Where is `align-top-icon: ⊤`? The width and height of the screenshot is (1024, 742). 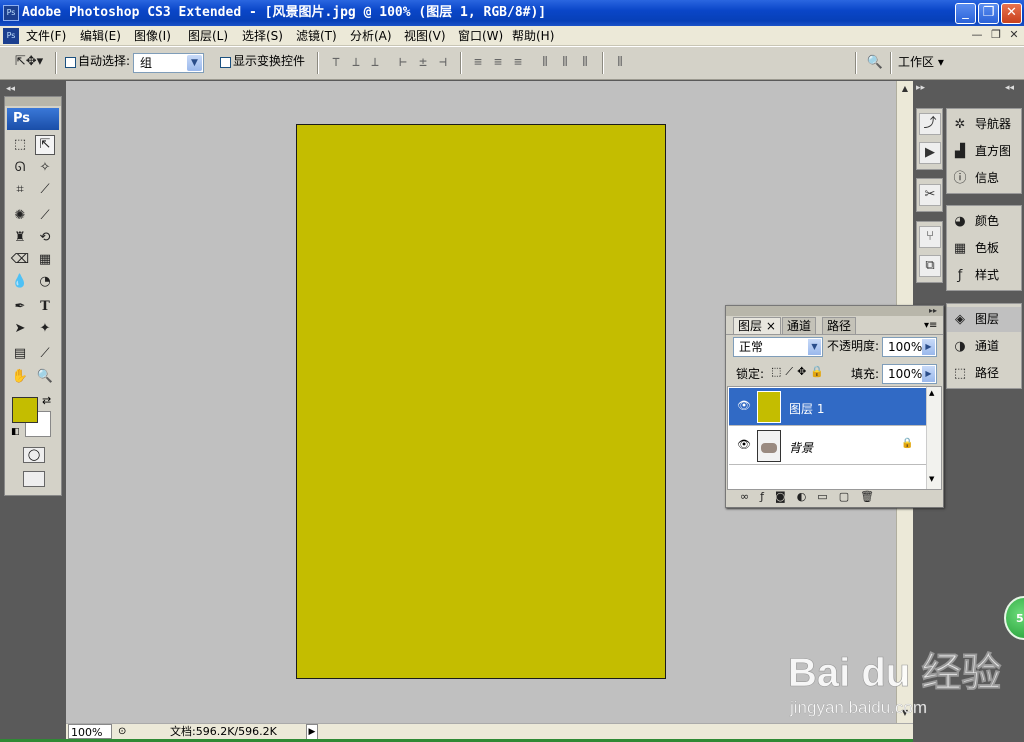
align-top-icon: ⊤ is located at coordinates (336, 63).